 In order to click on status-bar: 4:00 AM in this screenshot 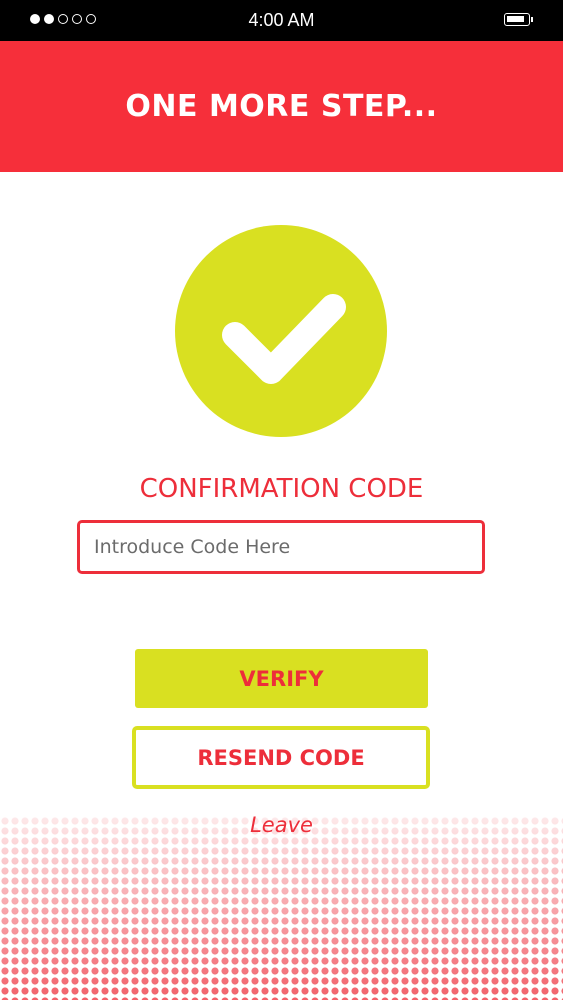, I will do `click(281, 20)`.